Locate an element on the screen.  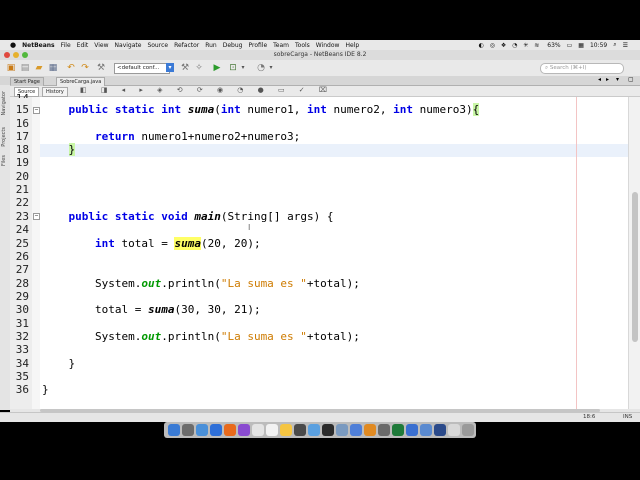
apple-icon: ● is located at coordinates (13, 45).